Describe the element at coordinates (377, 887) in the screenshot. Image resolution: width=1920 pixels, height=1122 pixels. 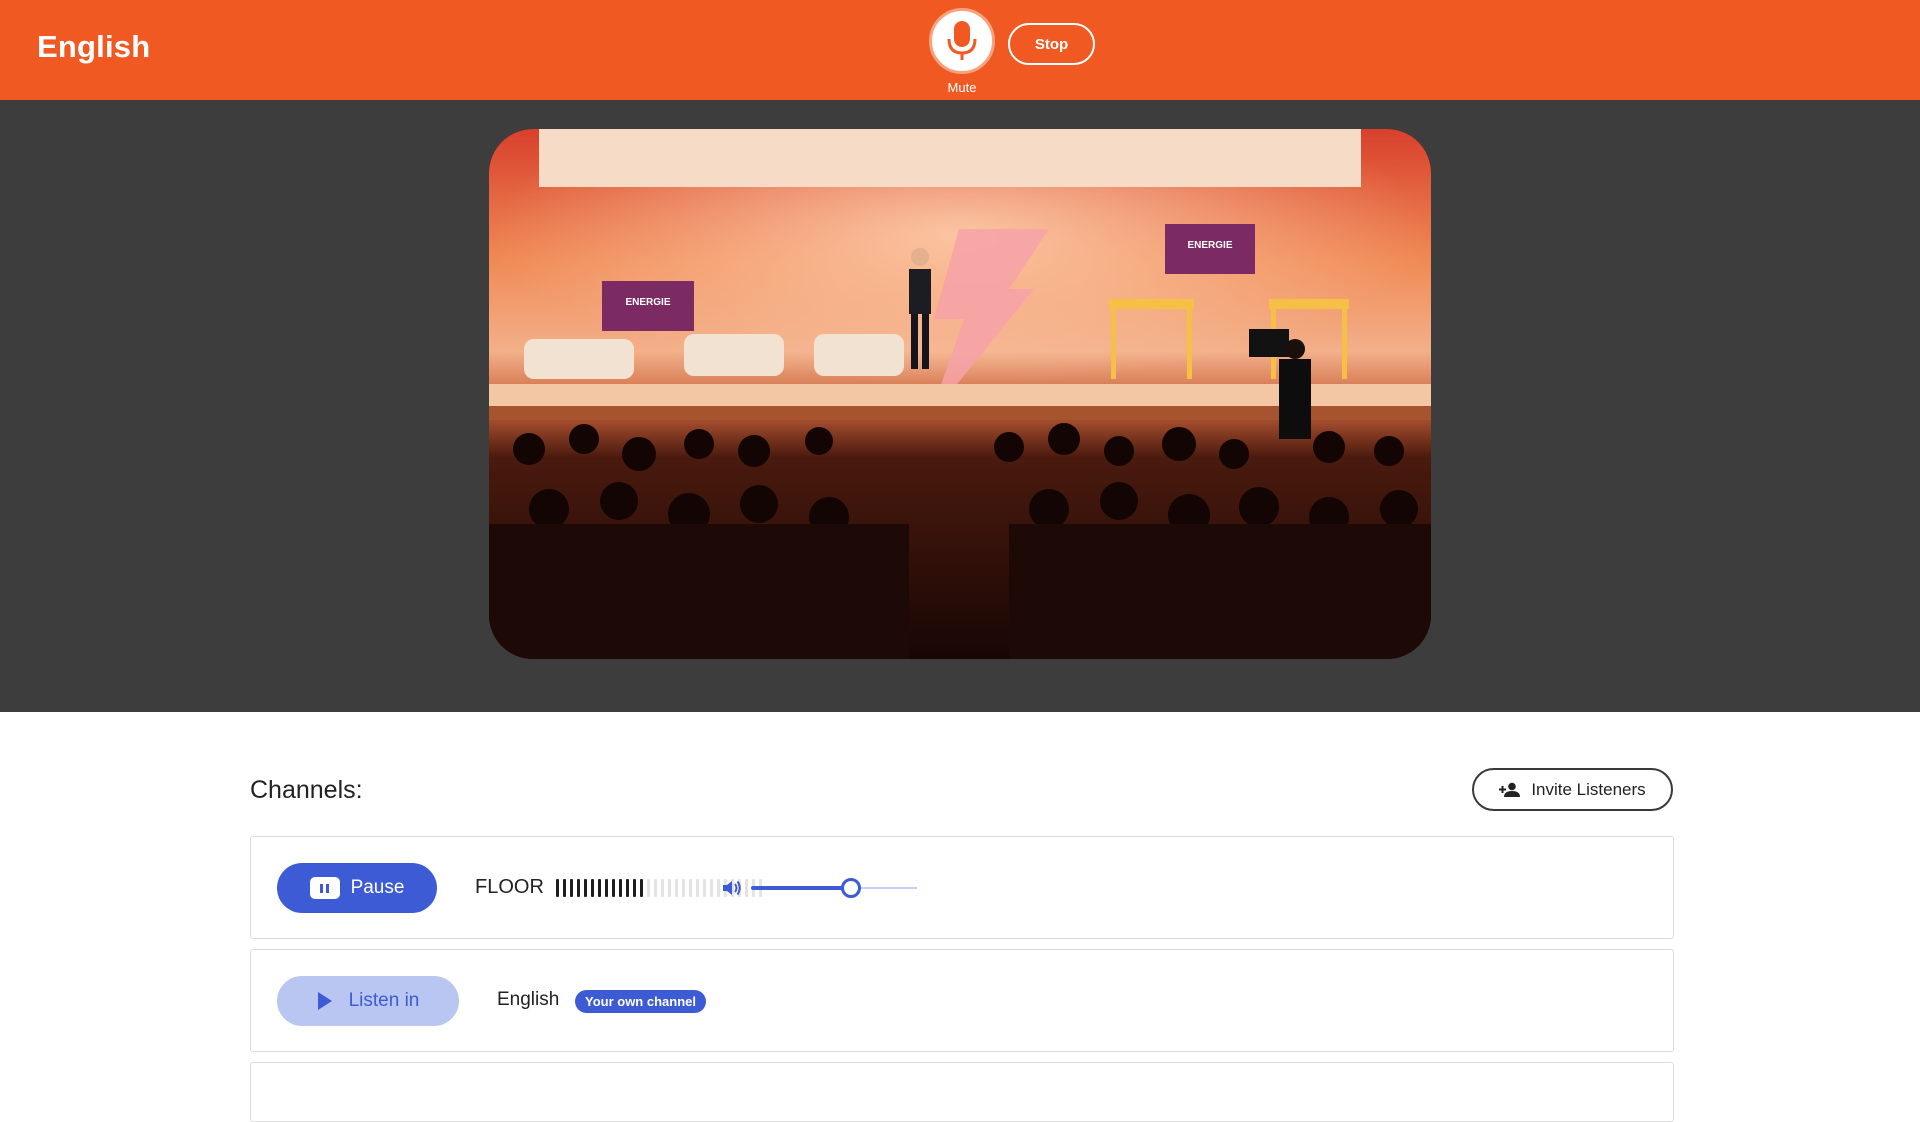
I see `pause-label: Pause` at that location.